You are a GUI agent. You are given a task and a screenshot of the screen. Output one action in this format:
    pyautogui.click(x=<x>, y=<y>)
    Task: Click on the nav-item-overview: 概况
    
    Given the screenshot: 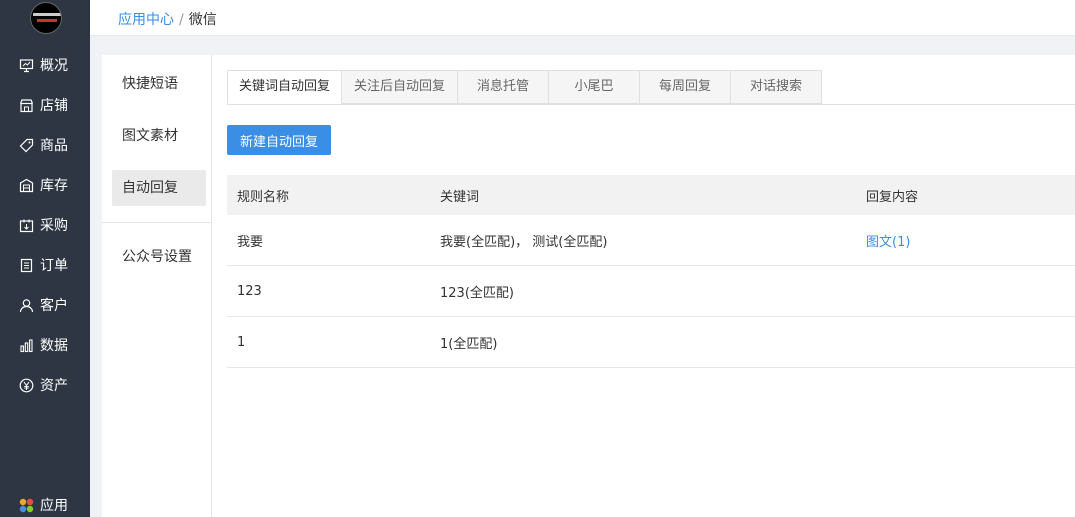 What is the action you would take?
    pyautogui.click(x=45, y=65)
    